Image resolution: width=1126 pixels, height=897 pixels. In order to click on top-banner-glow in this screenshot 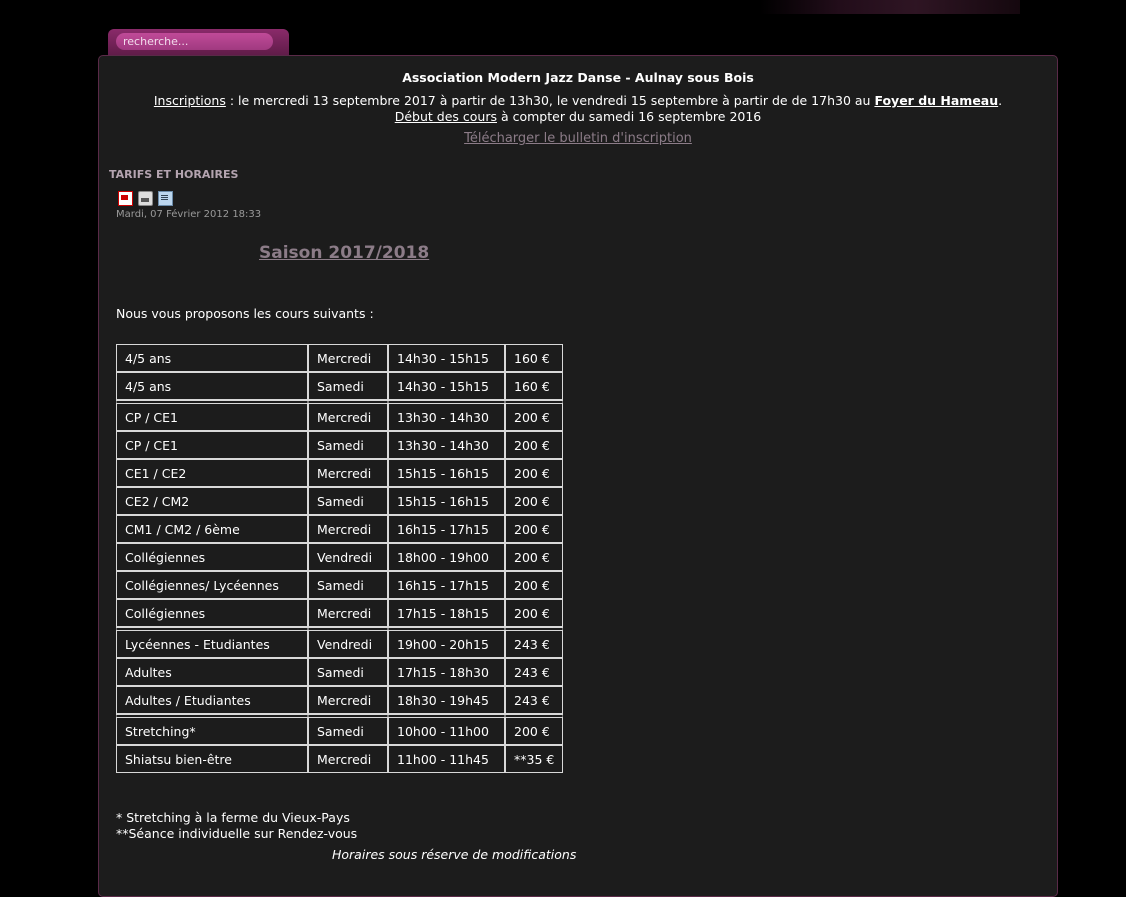, I will do `click(890, 7)`.